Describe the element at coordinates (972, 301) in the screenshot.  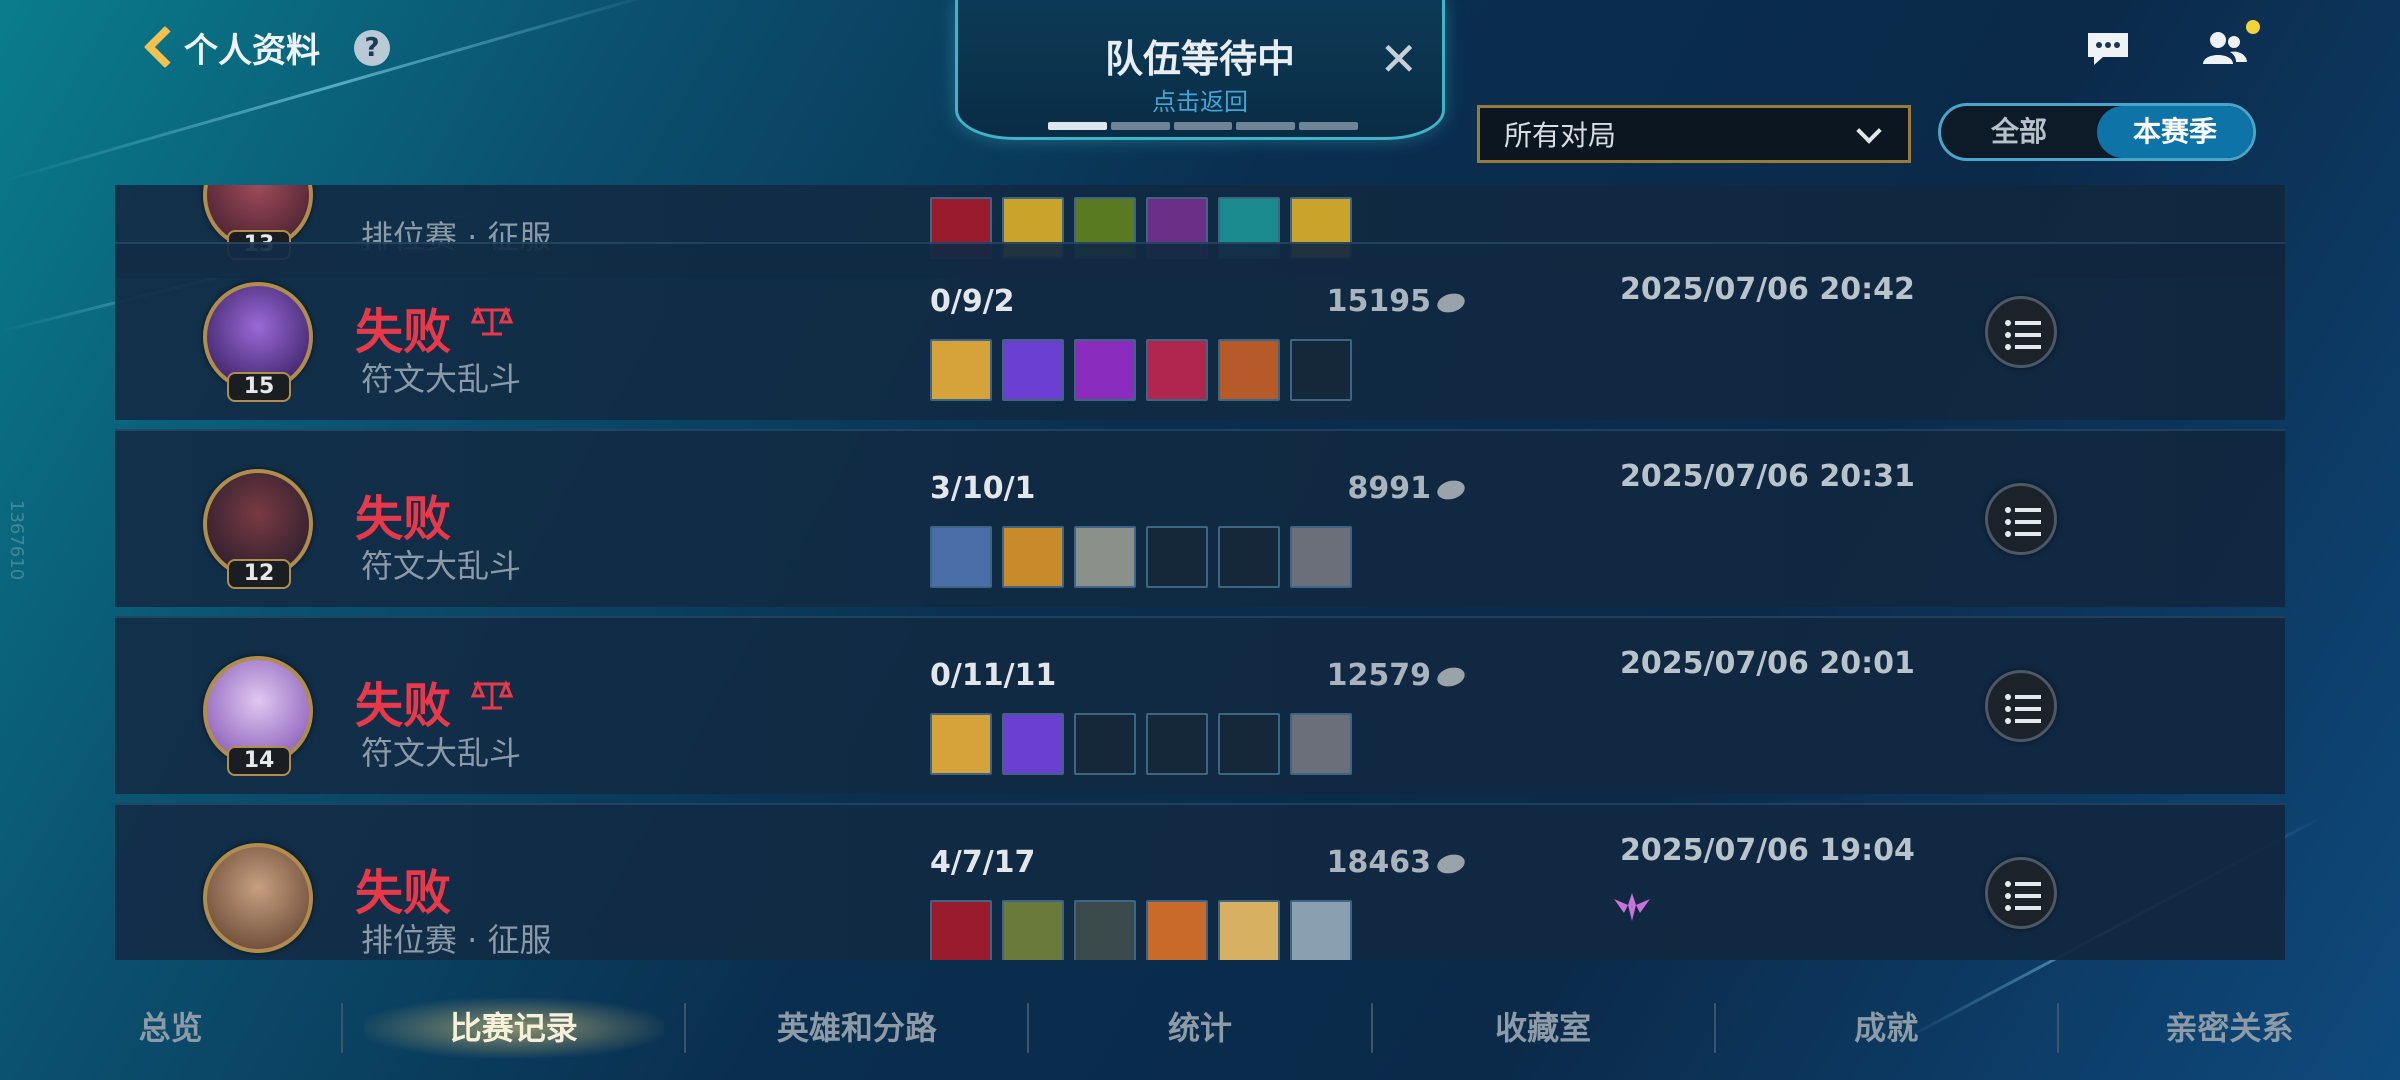
I see `kda: 0/9/2` at that location.